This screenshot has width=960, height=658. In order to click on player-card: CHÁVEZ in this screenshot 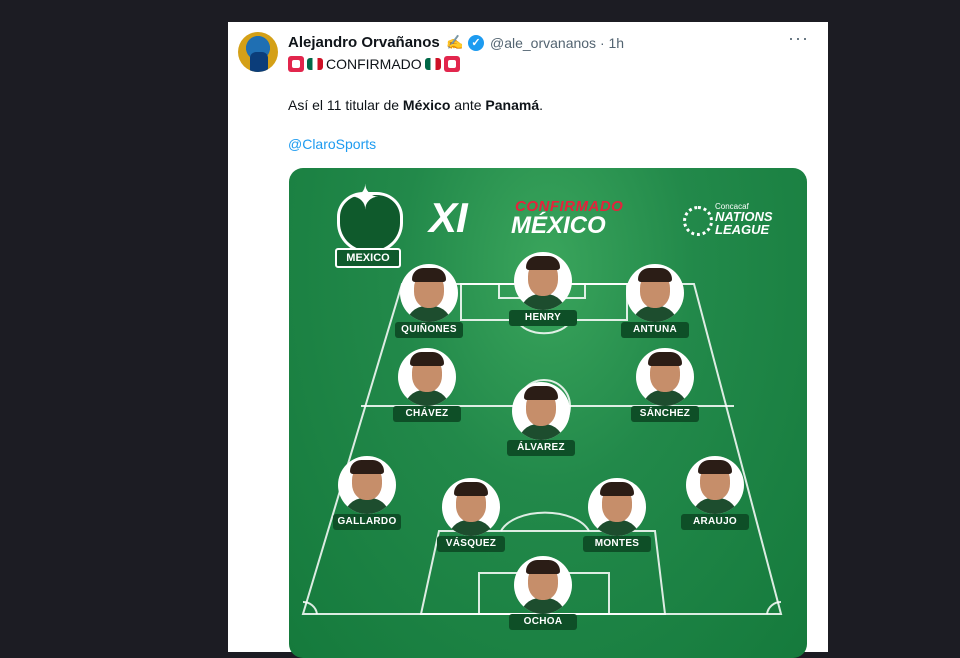, I will do `click(428, 388)`.